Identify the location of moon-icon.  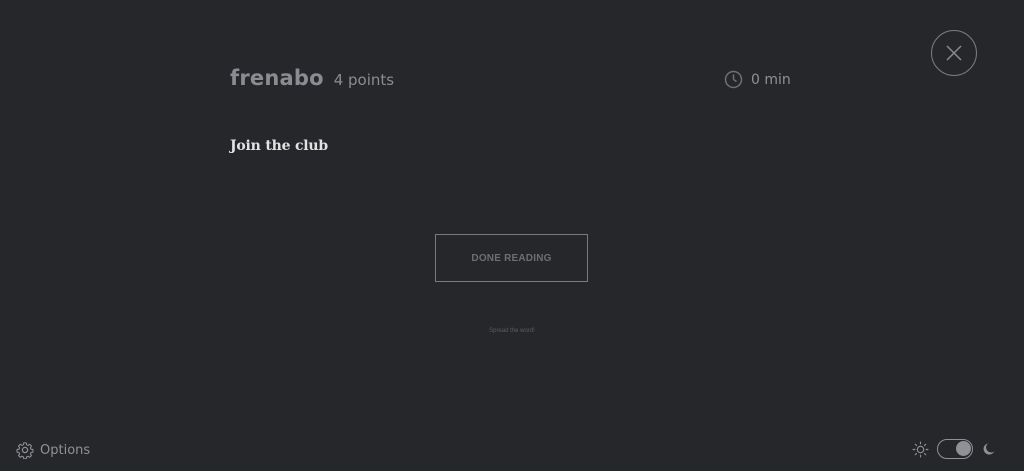
(989, 449).